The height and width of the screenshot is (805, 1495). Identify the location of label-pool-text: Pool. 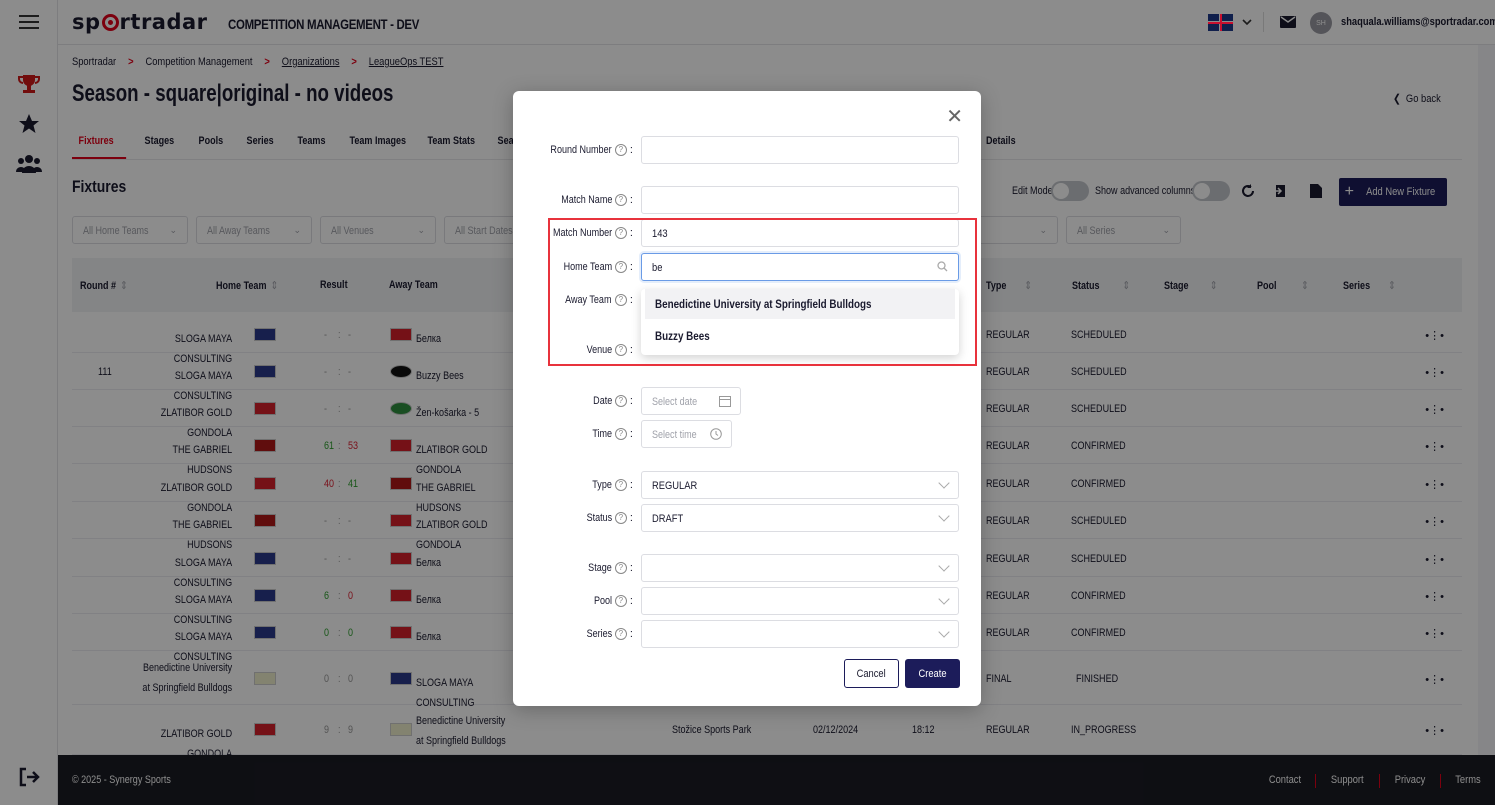
(602, 601).